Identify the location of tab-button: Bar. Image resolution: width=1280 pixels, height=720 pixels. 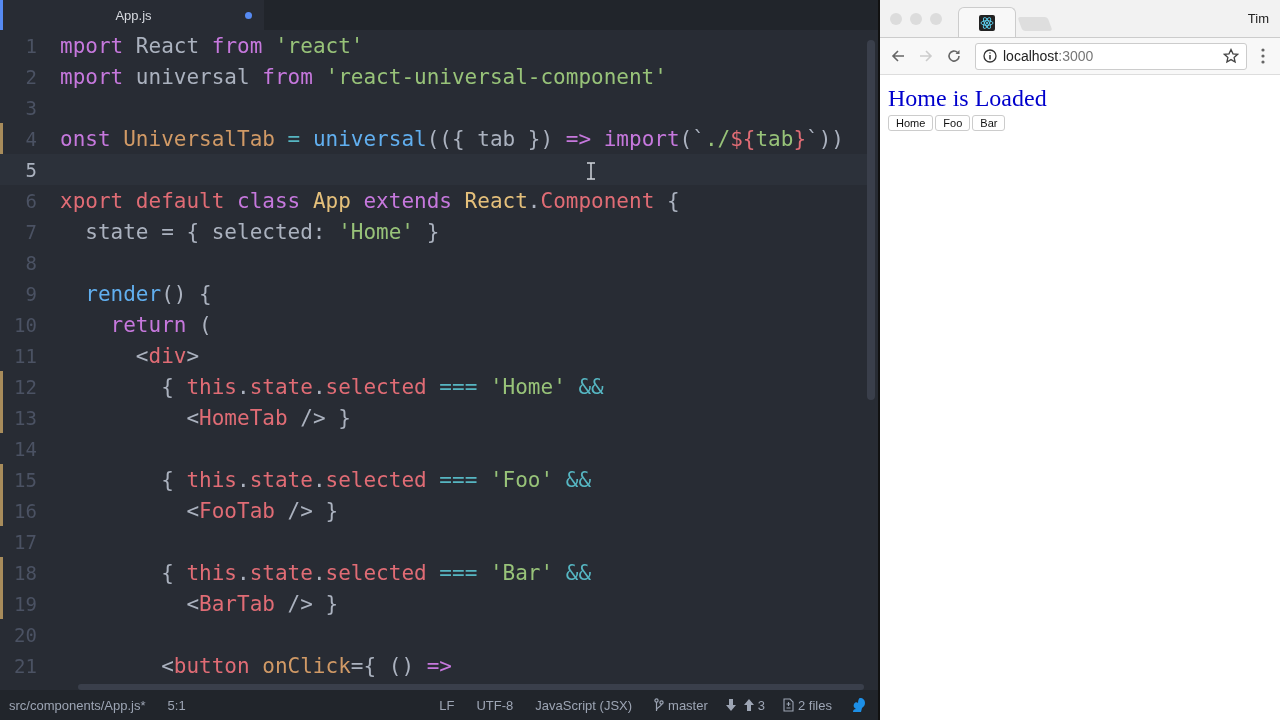
(989, 123).